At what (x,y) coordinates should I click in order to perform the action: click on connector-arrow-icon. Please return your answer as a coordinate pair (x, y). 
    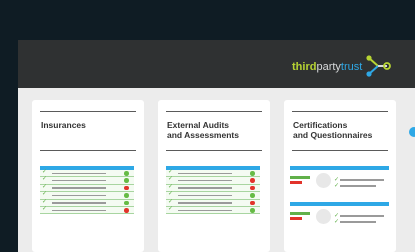
    Looking at the image, I should click on (379, 66).